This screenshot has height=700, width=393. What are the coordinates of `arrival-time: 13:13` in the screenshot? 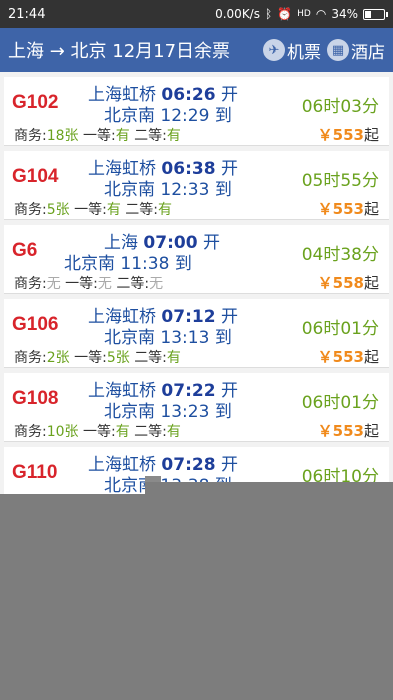 It's located at (185, 338).